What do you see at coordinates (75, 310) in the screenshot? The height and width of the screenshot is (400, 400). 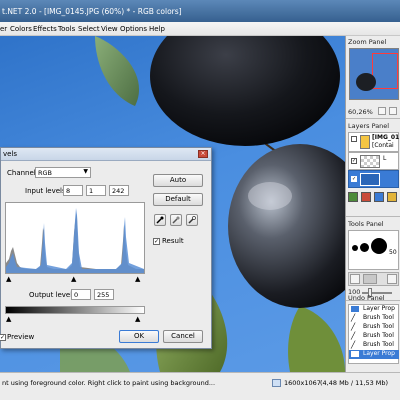 I see `output-gradient-bar` at bounding box center [75, 310].